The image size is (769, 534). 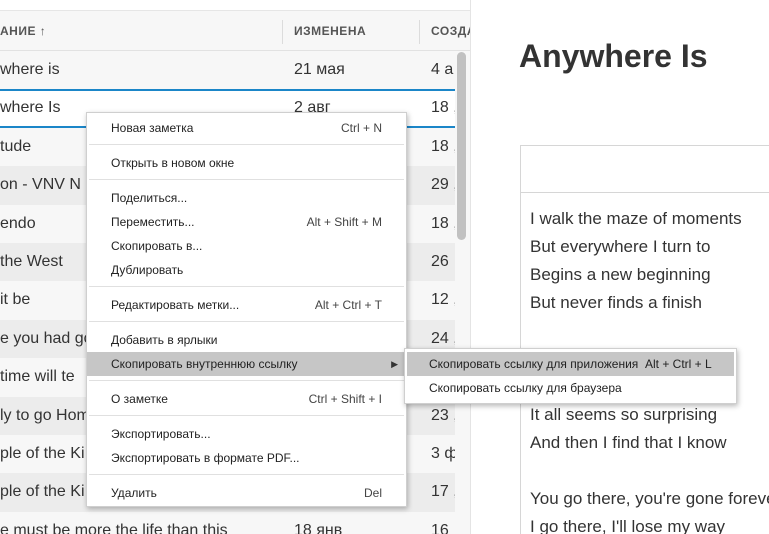 I want to click on note-line: But never finds a finish, so click(x=616, y=302).